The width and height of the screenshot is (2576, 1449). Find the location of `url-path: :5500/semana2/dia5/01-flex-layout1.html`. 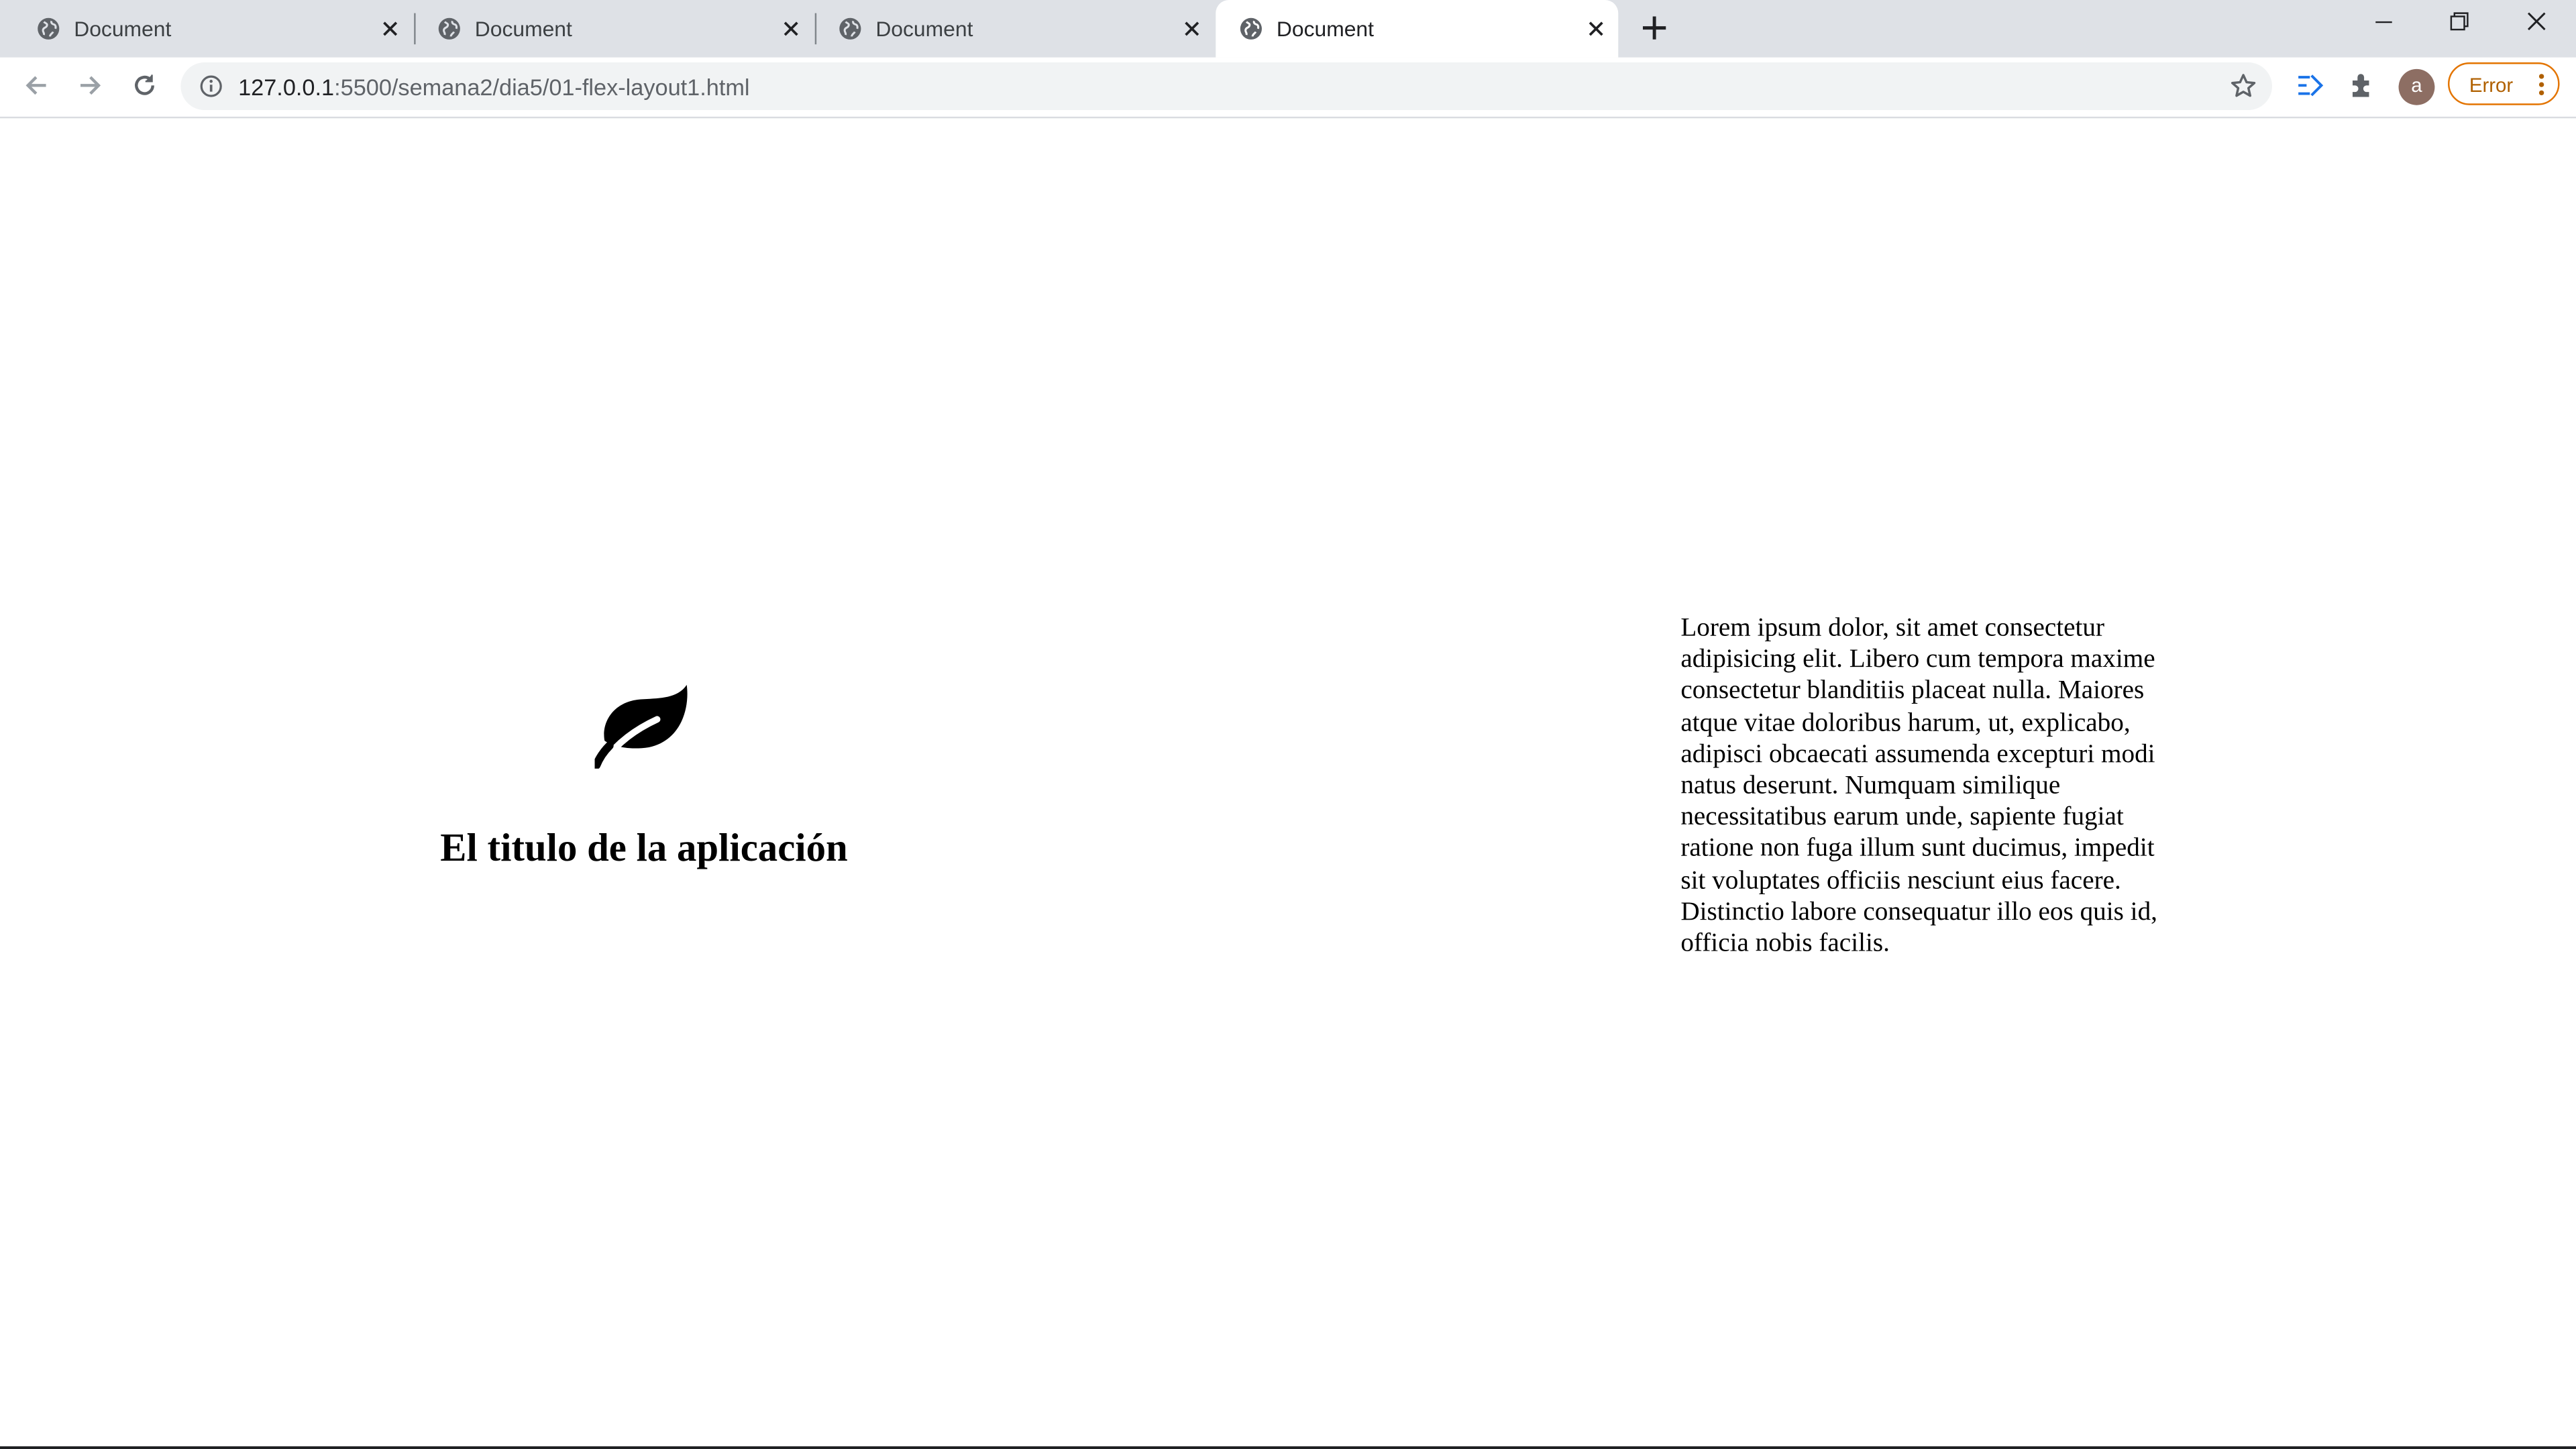

url-path: :5500/semana2/dia5/01-flex-layout1.html is located at coordinates (542, 87).